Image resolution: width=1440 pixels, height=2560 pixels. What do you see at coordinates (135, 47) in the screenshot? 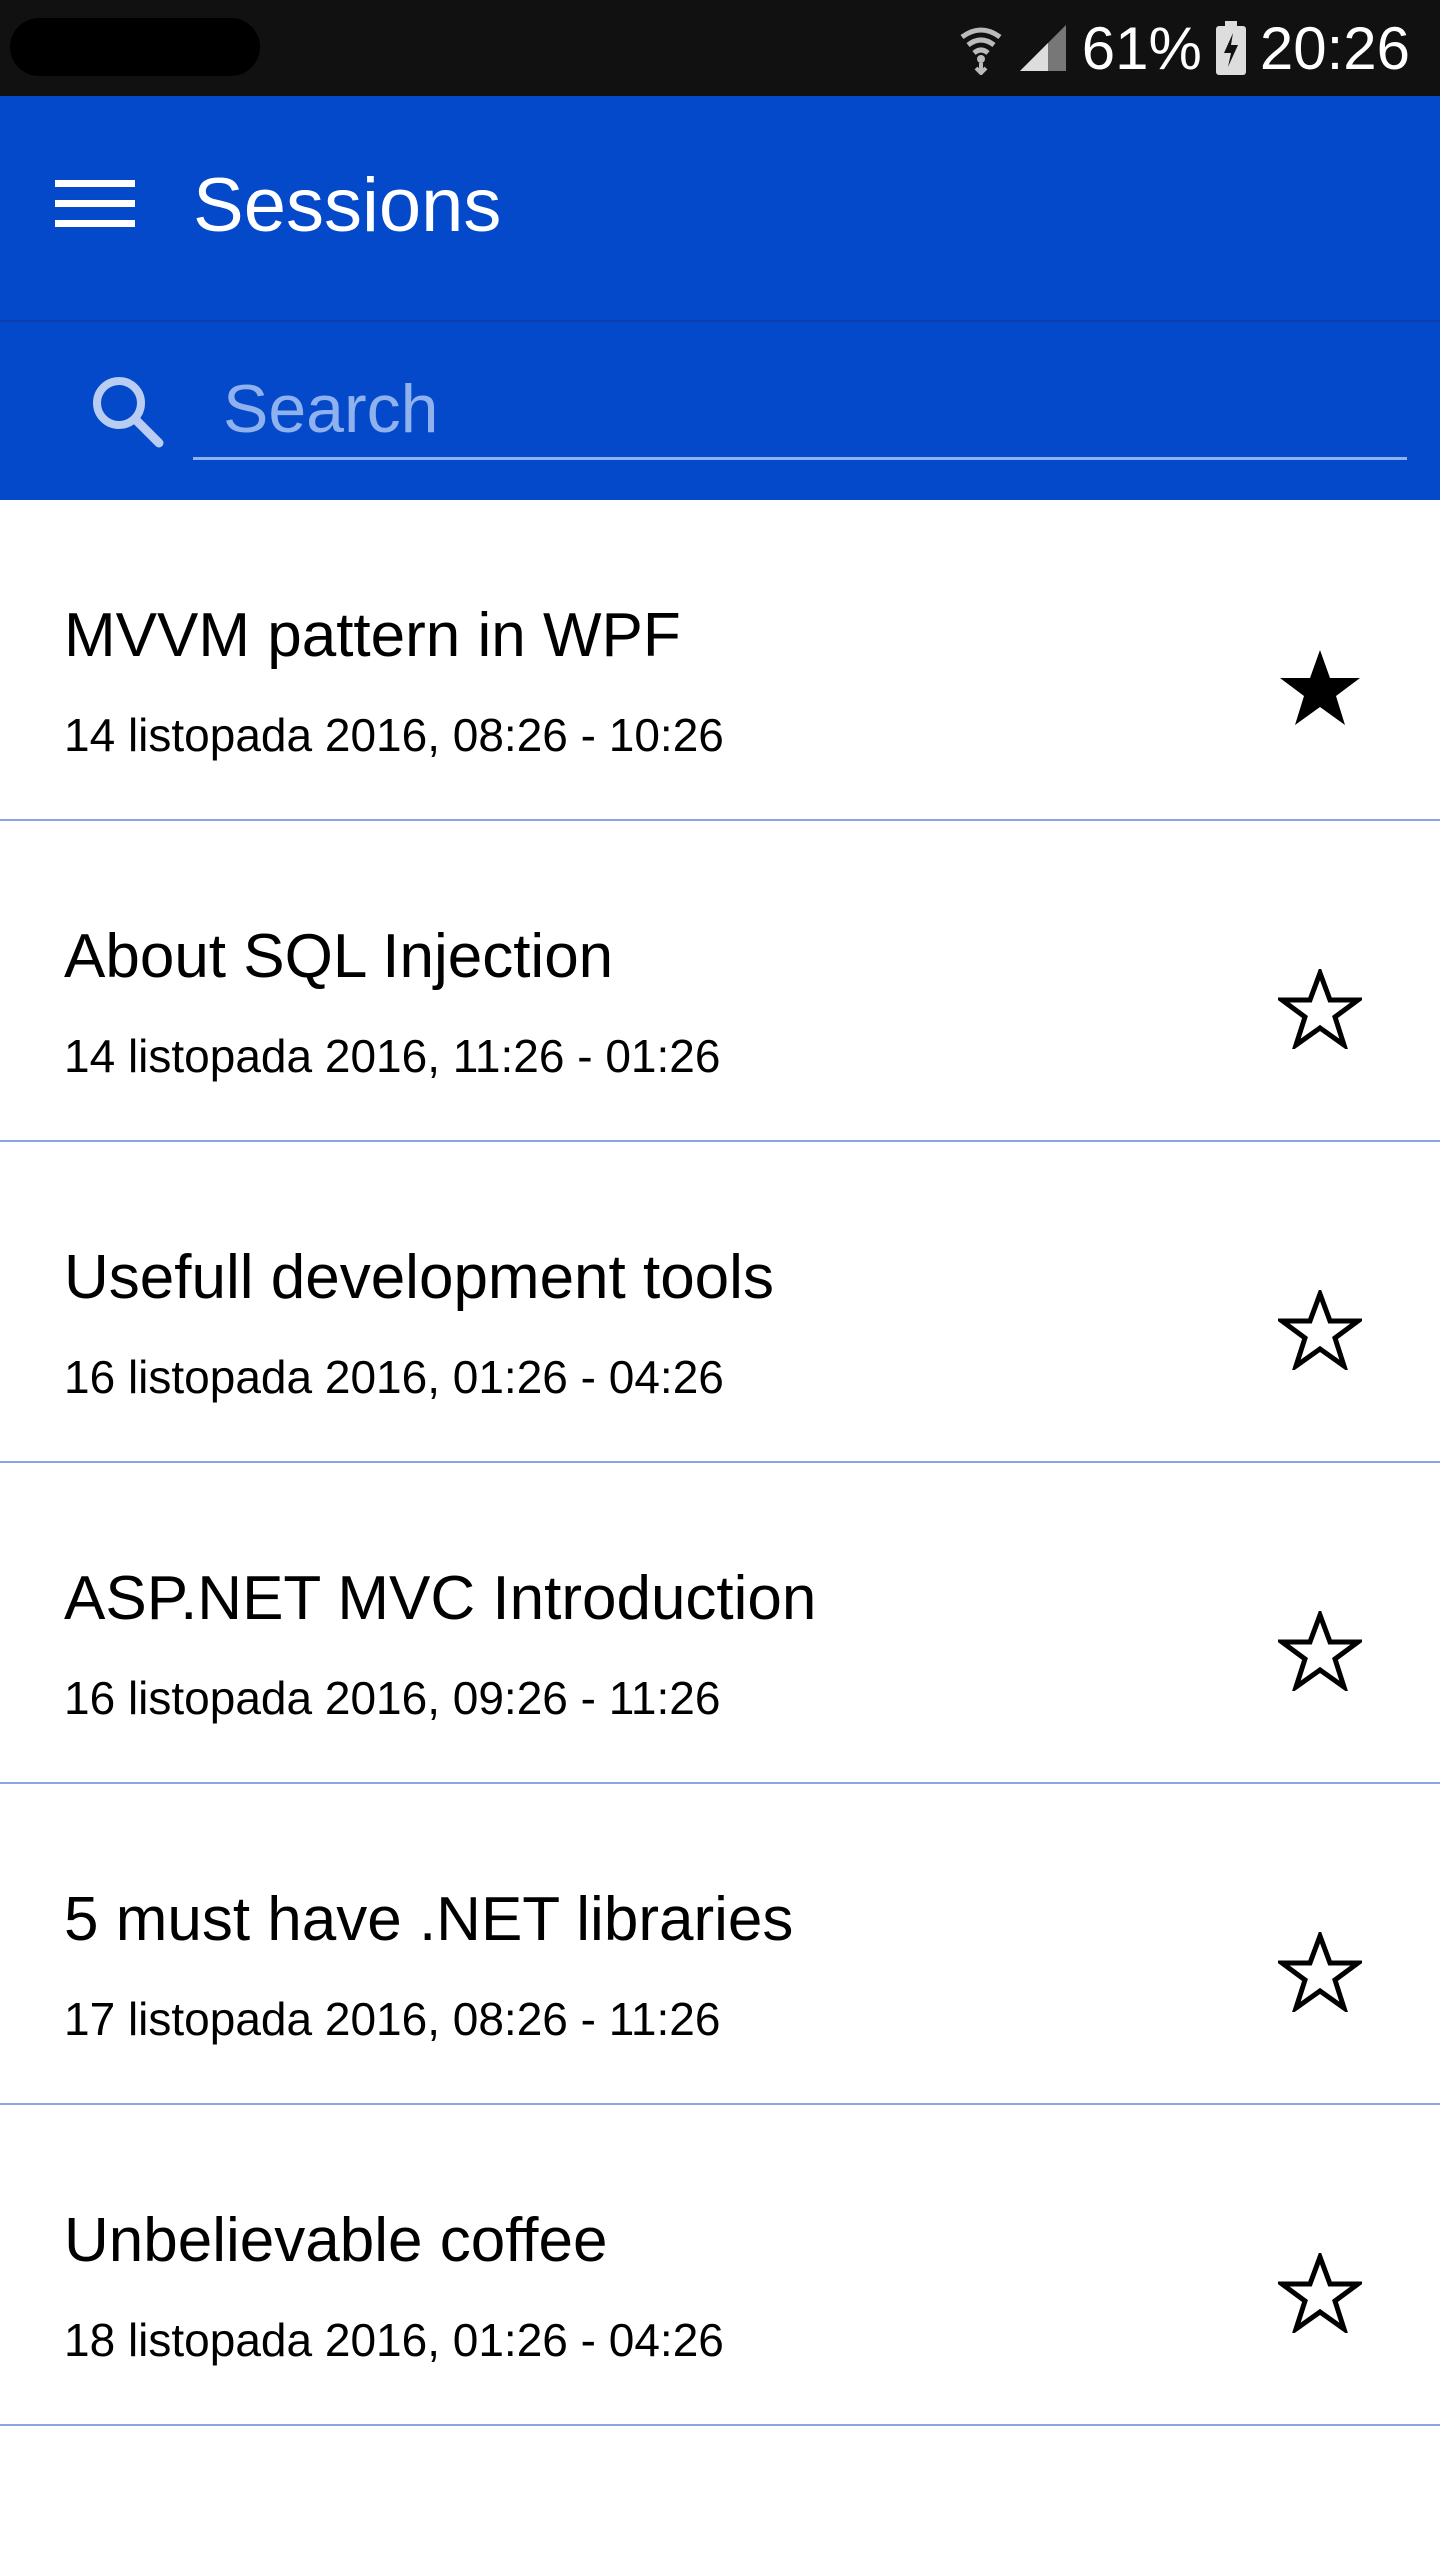
I see `carrier-name-redacted` at bounding box center [135, 47].